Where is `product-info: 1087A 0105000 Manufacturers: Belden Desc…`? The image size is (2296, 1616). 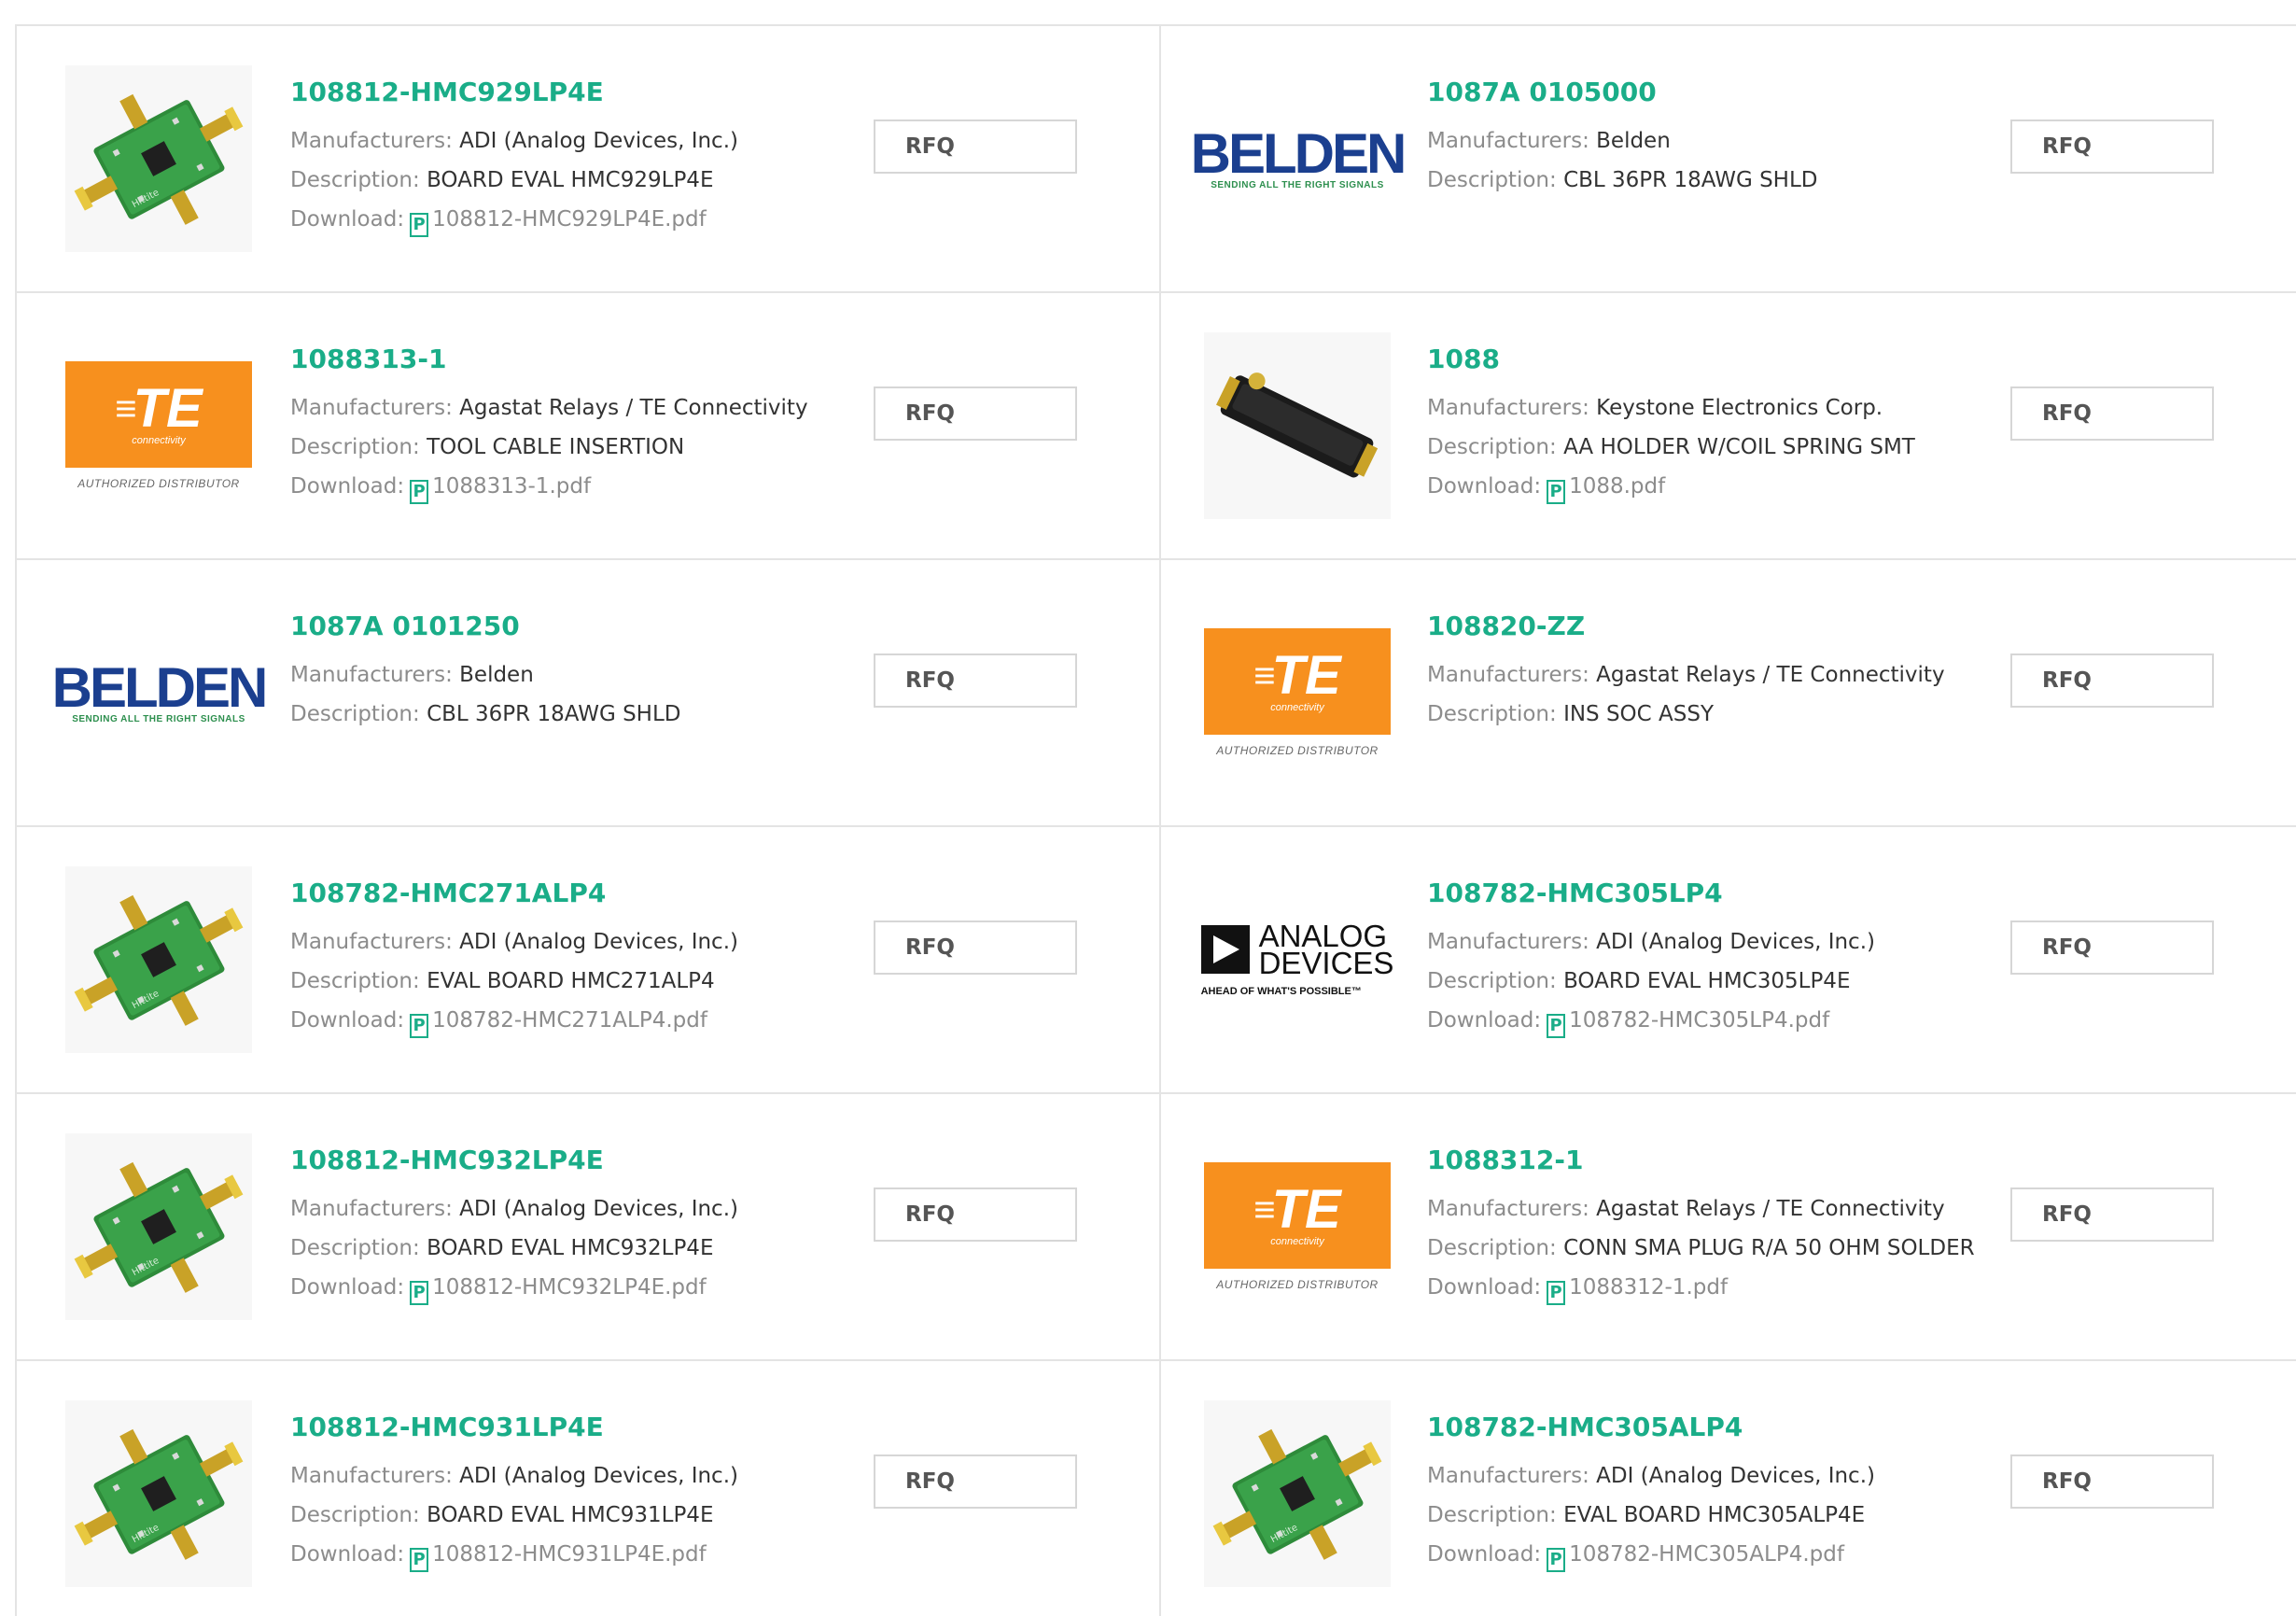
product-info: 1087A 0105000 Manufacturers: Belden Desc… is located at coordinates (1707, 138).